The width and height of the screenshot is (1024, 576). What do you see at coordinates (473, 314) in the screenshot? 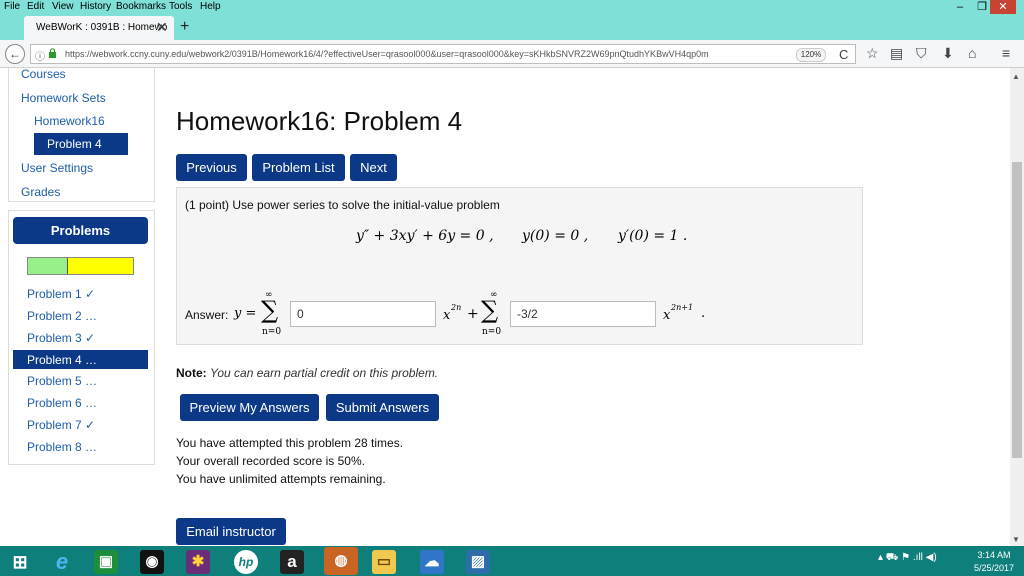
I see `plus-sign: +` at bounding box center [473, 314].